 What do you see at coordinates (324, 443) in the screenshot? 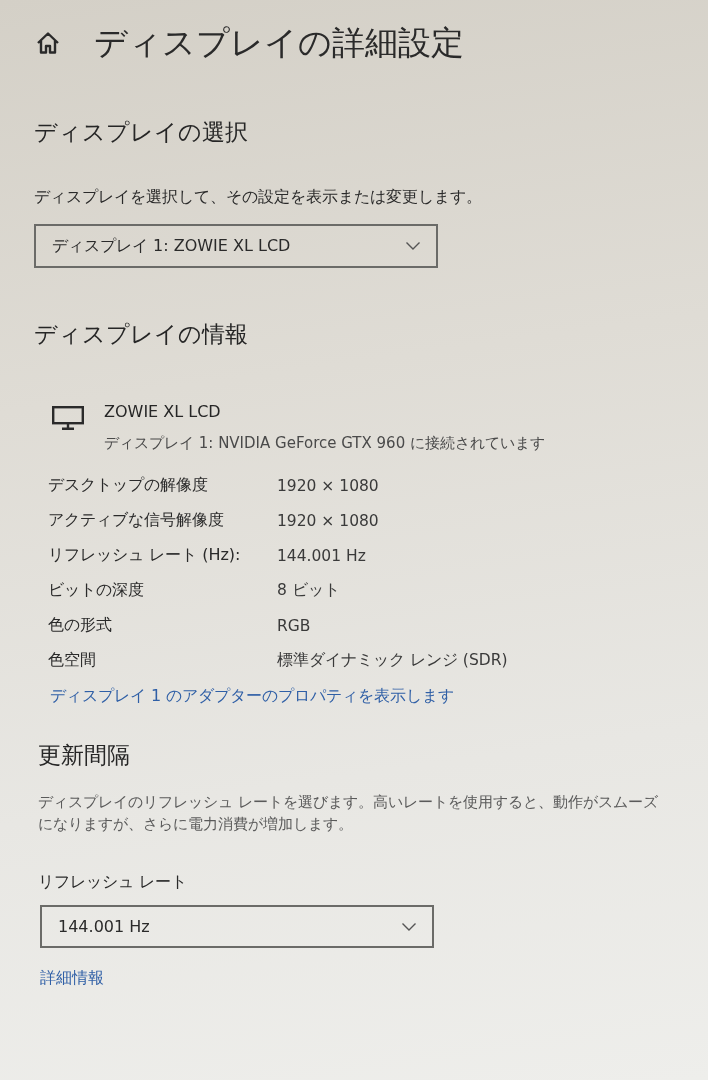
I see `monitor-connection: ディスプレイ 1: NVIDIA GeForce GTX 960 に接続されています` at bounding box center [324, 443].